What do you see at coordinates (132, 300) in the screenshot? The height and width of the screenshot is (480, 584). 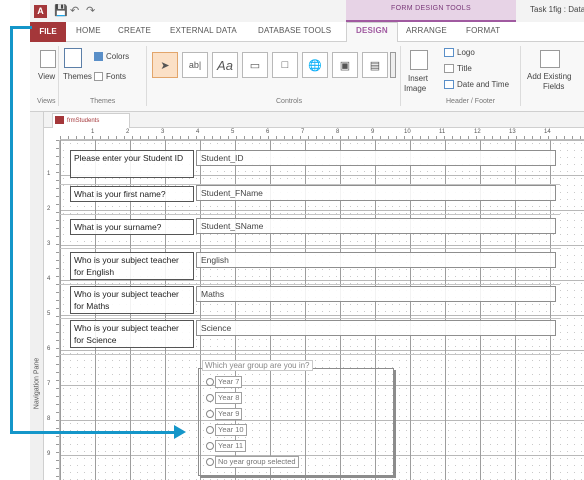 I see `maths-teacher-label: Who is your subject teacher for Maths` at bounding box center [132, 300].